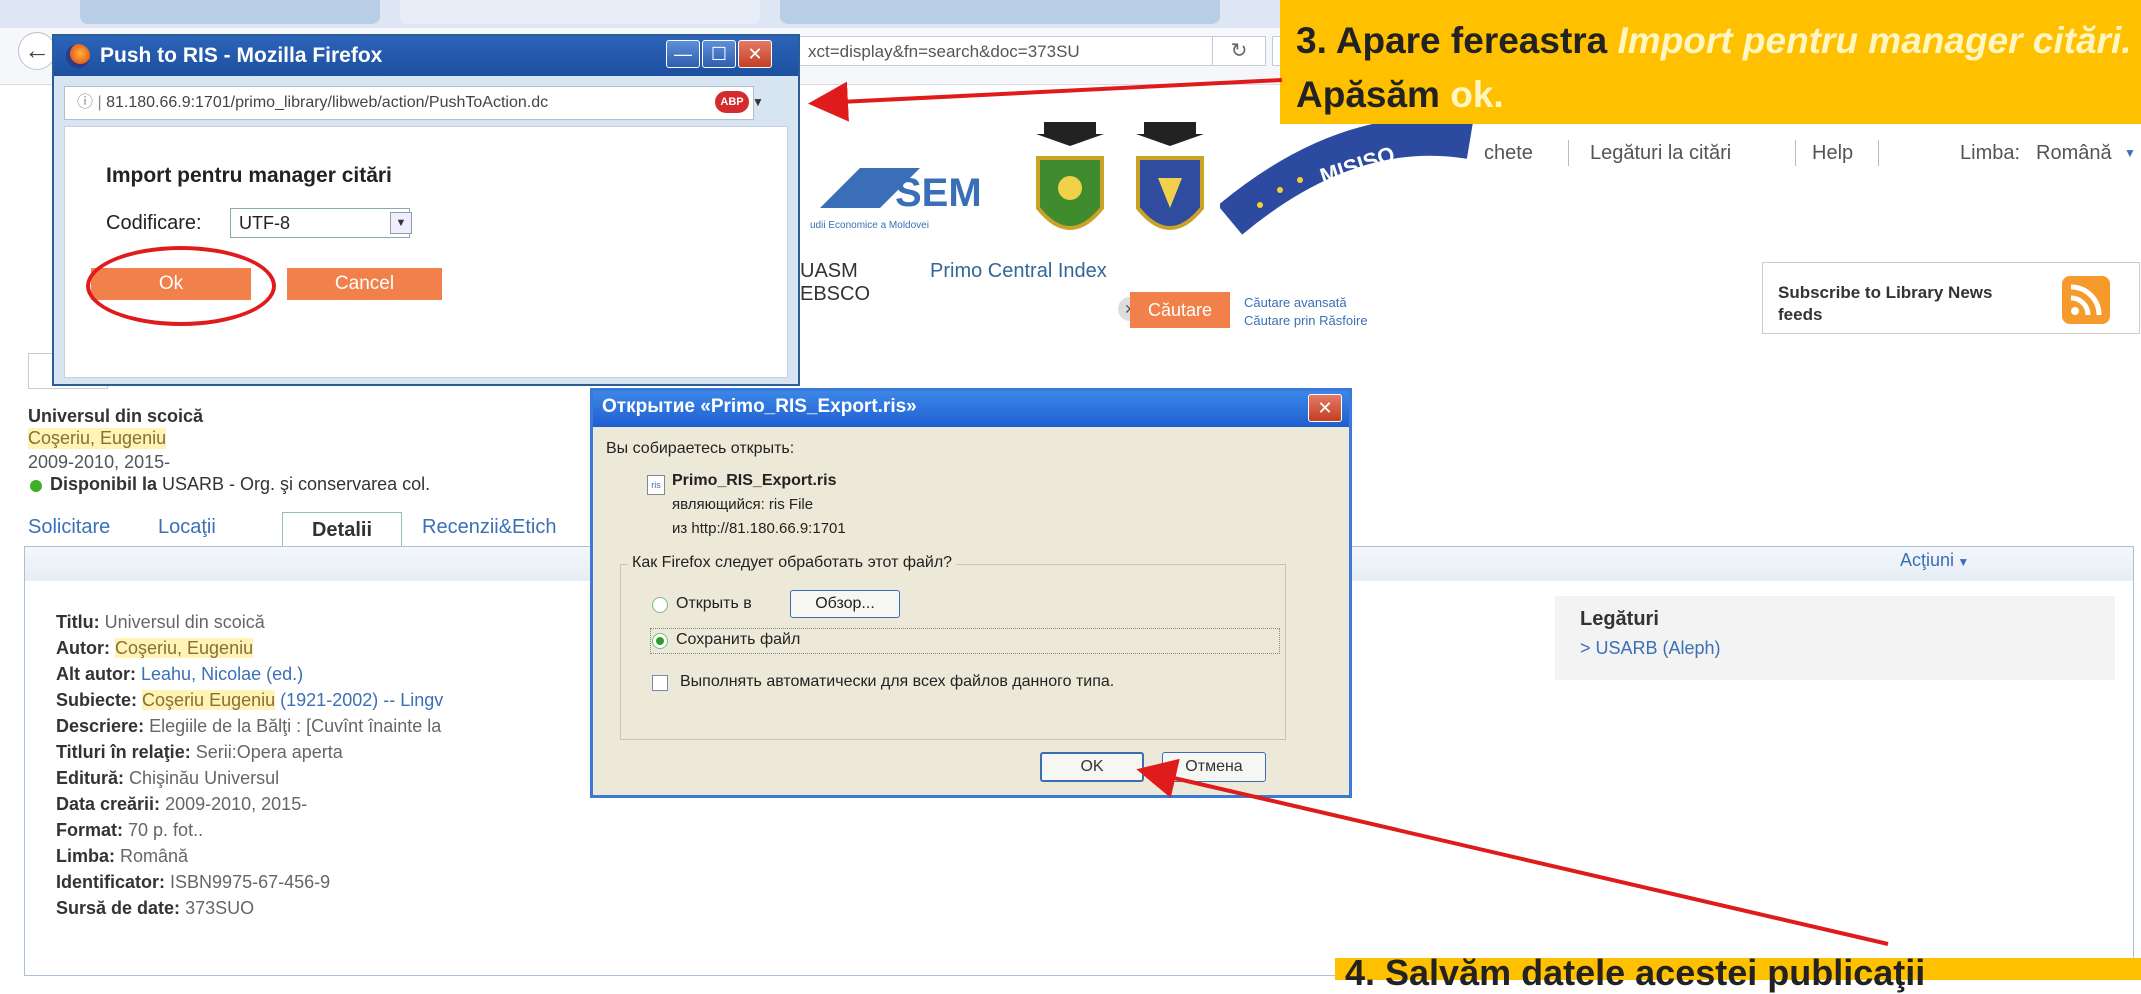  Describe the element at coordinates (1512, 852) in the screenshot. I see `arrow-to-ok` at that location.